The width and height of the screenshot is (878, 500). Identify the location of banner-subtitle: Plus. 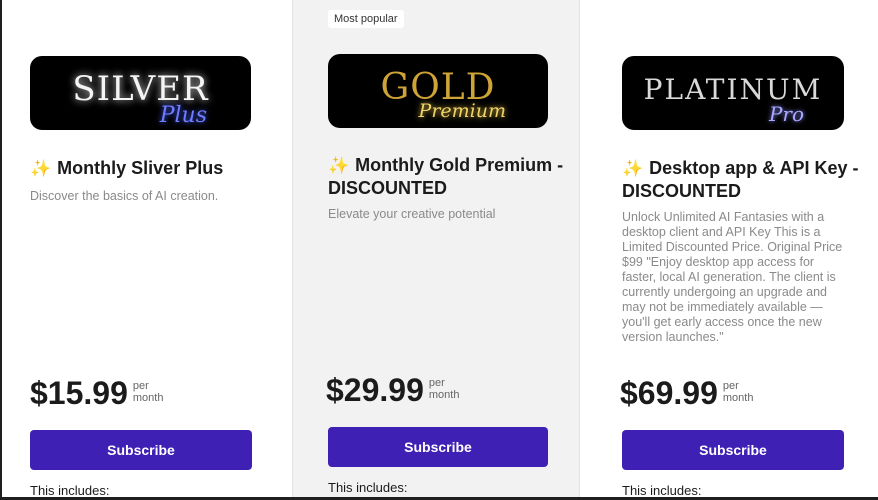
(183, 115).